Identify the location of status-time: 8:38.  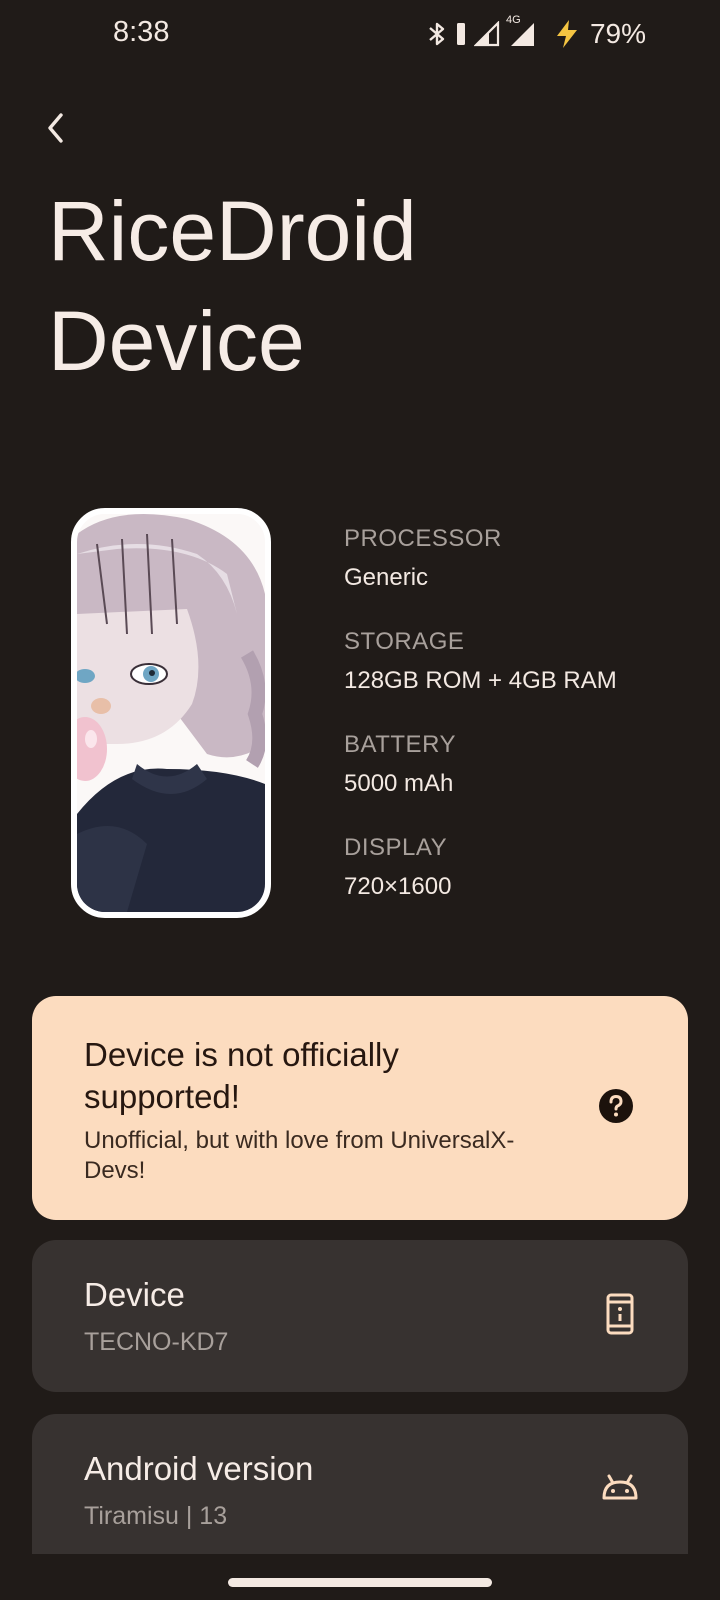
(141, 32).